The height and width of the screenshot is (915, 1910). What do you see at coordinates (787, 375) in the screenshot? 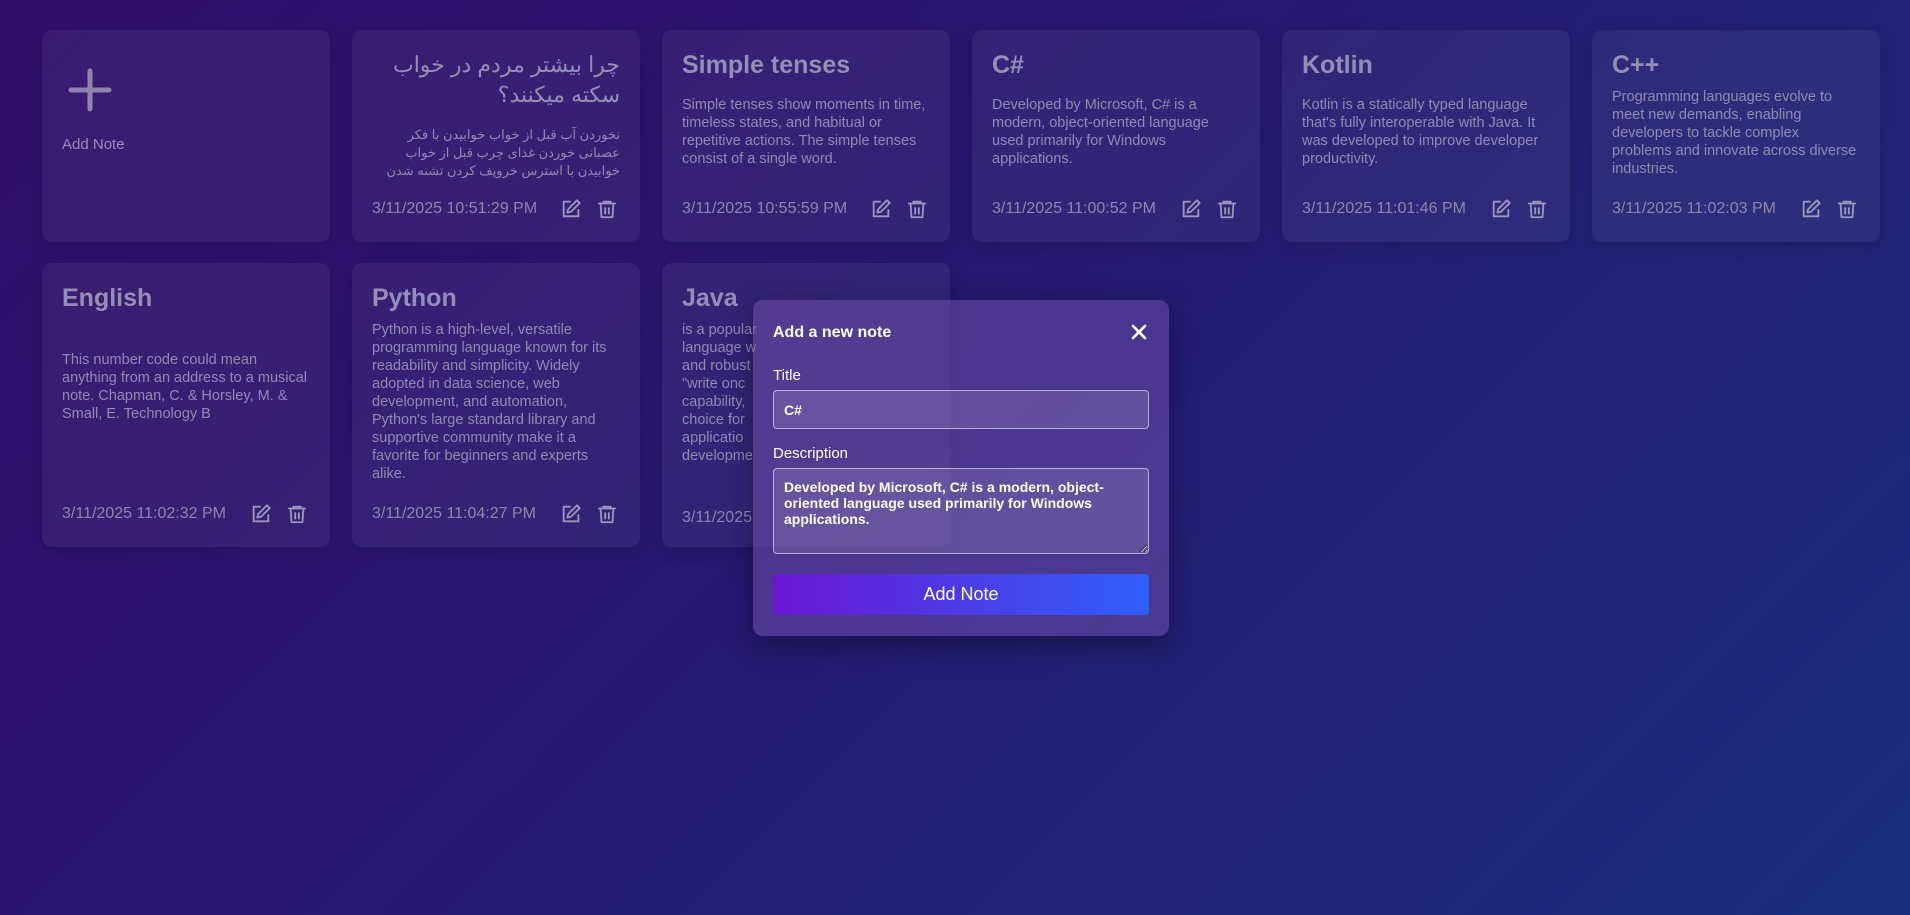
I see `title-label: Title` at bounding box center [787, 375].